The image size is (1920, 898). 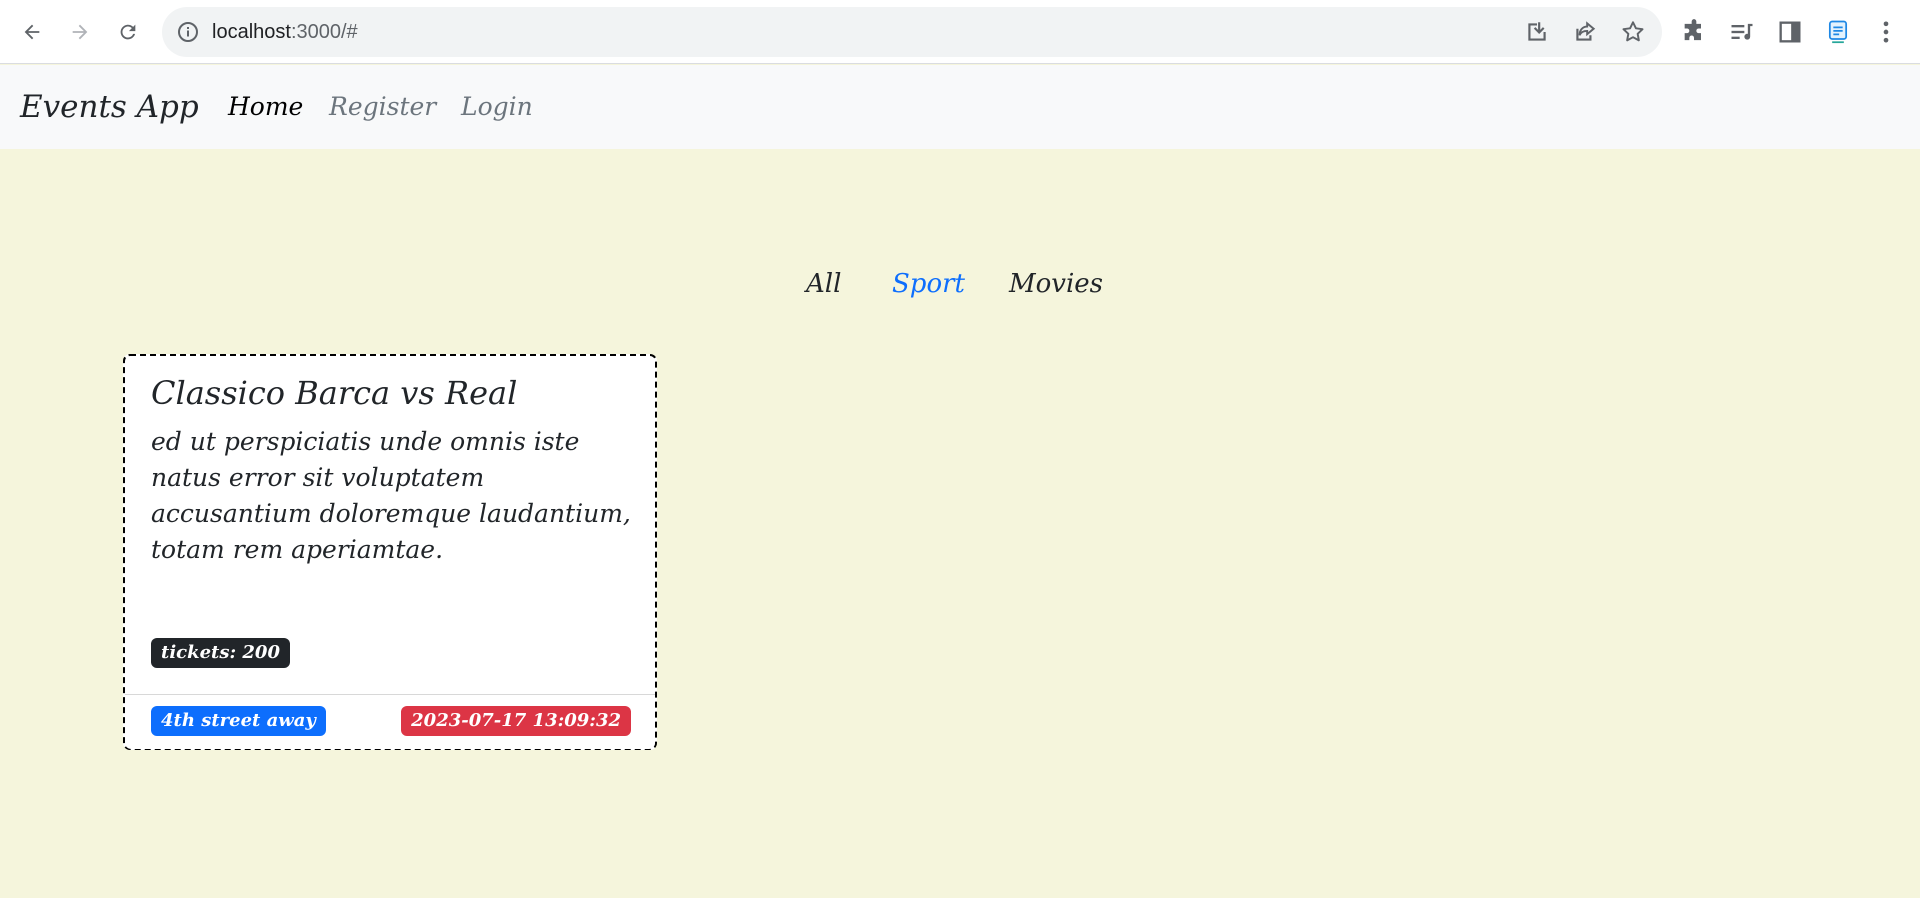 What do you see at coordinates (1886, 32) in the screenshot?
I see `menu-dots-icon` at bounding box center [1886, 32].